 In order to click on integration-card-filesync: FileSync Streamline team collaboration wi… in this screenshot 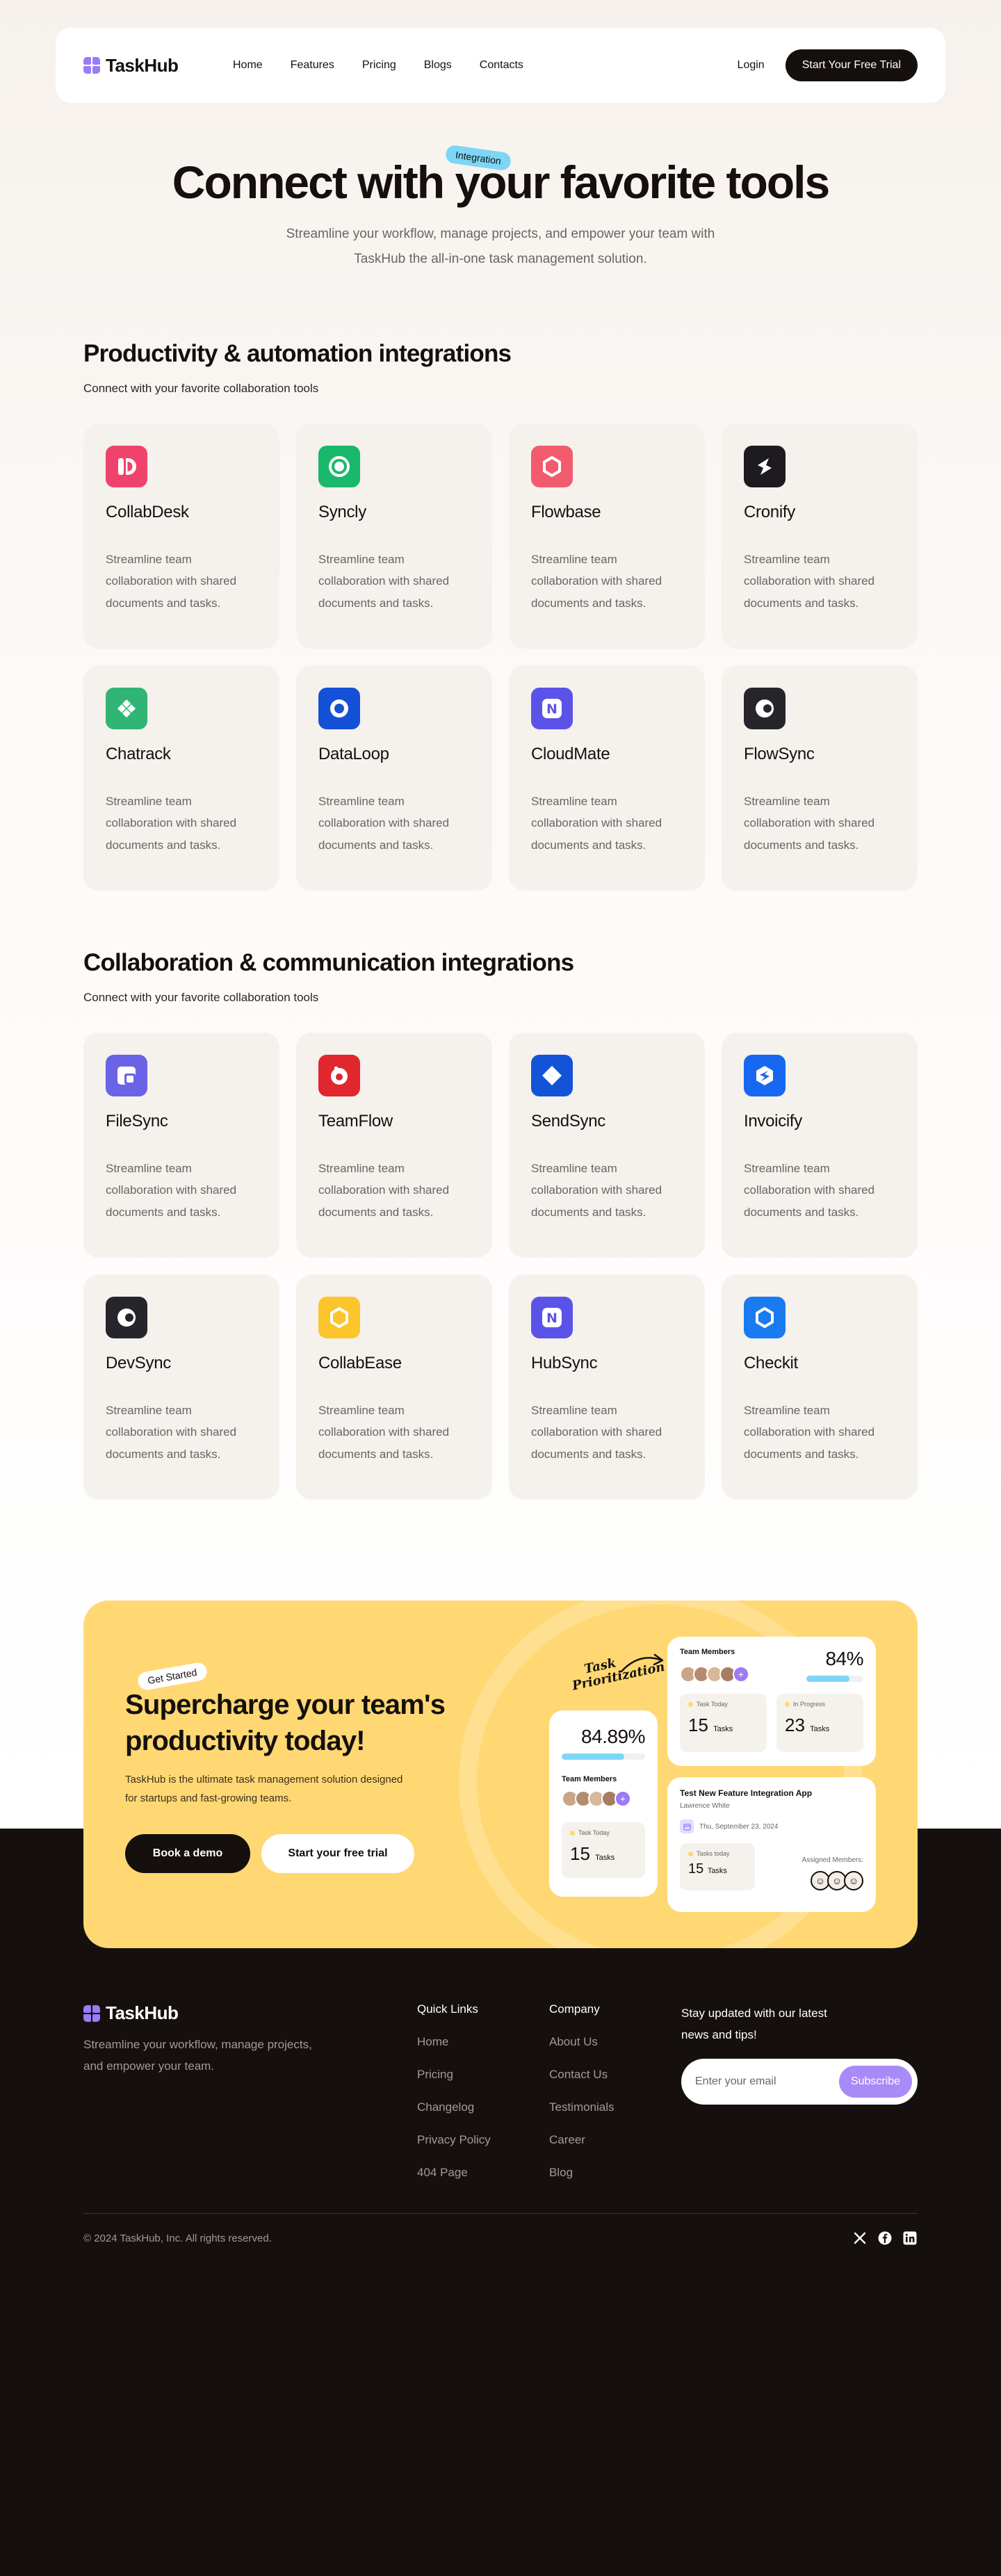, I will do `click(181, 1145)`.